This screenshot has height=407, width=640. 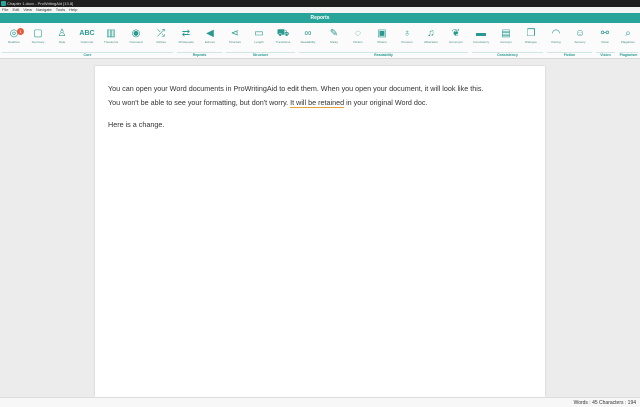 I want to click on tool-structure-button: ⋖ Structure, so click(x=235, y=38).